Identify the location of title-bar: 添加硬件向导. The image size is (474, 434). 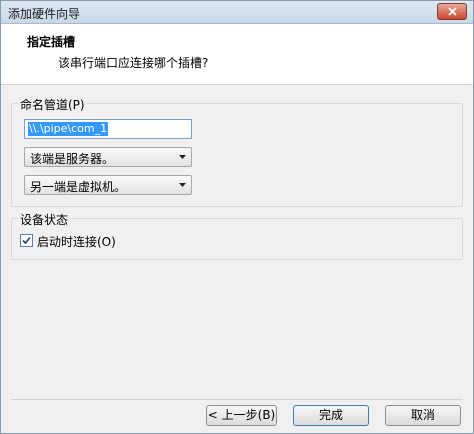
(237, 12).